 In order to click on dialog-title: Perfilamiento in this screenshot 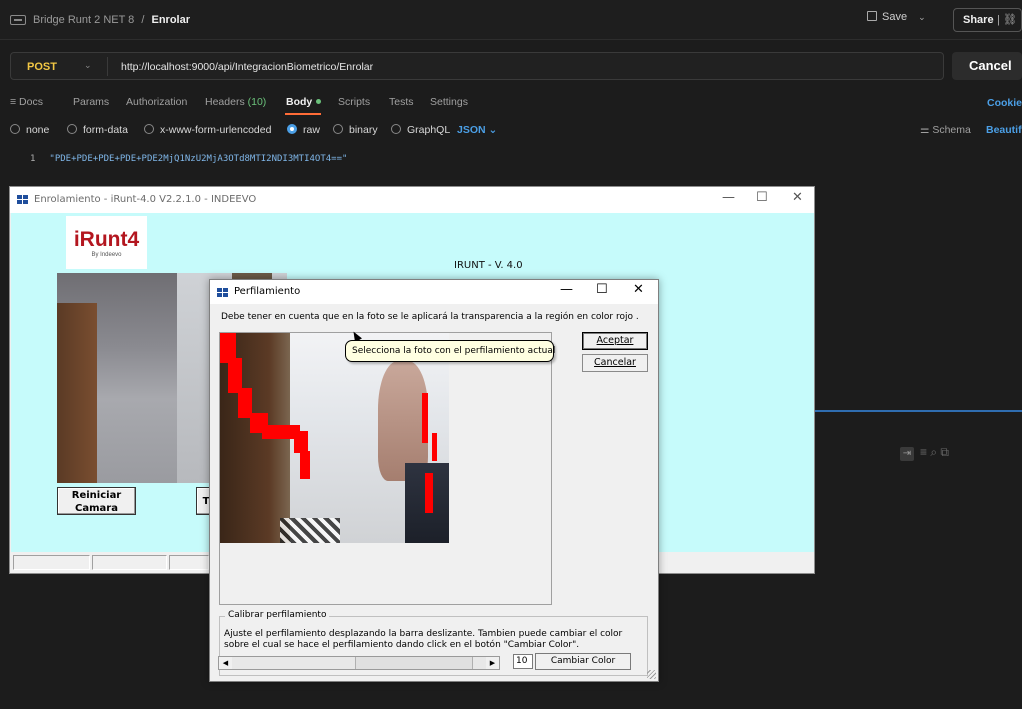, I will do `click(267, 291)`.